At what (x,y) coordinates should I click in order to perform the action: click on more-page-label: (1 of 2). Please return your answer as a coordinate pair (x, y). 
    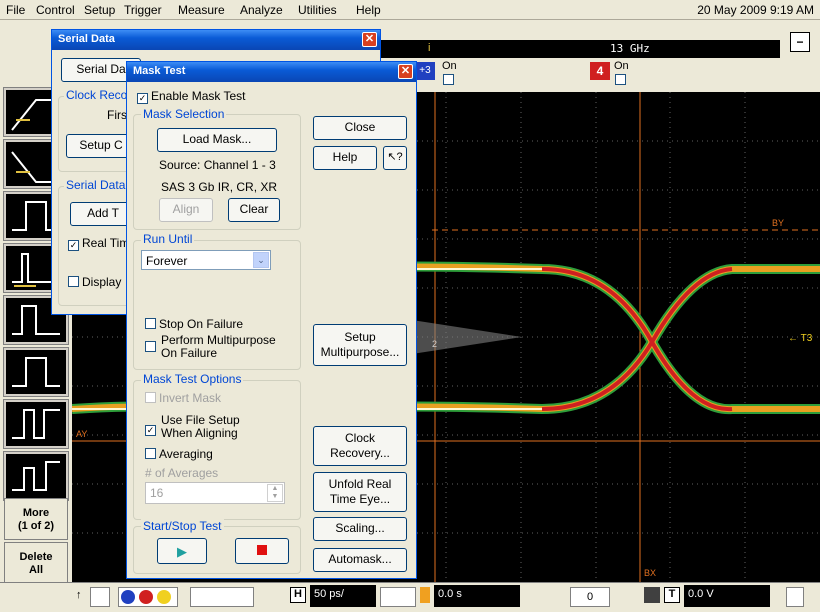
    Looking at the image, I should click on (36, 526).